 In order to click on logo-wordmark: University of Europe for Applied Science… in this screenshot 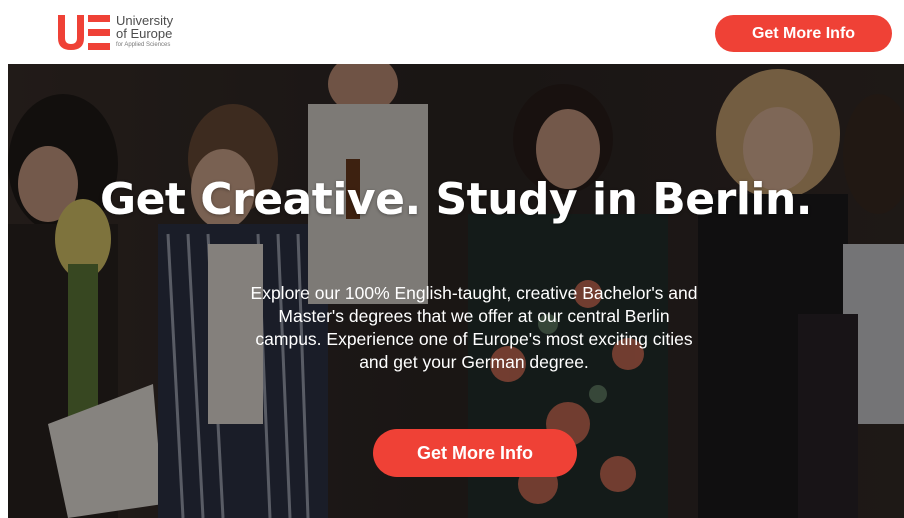, I will do `click(144, 32)`.